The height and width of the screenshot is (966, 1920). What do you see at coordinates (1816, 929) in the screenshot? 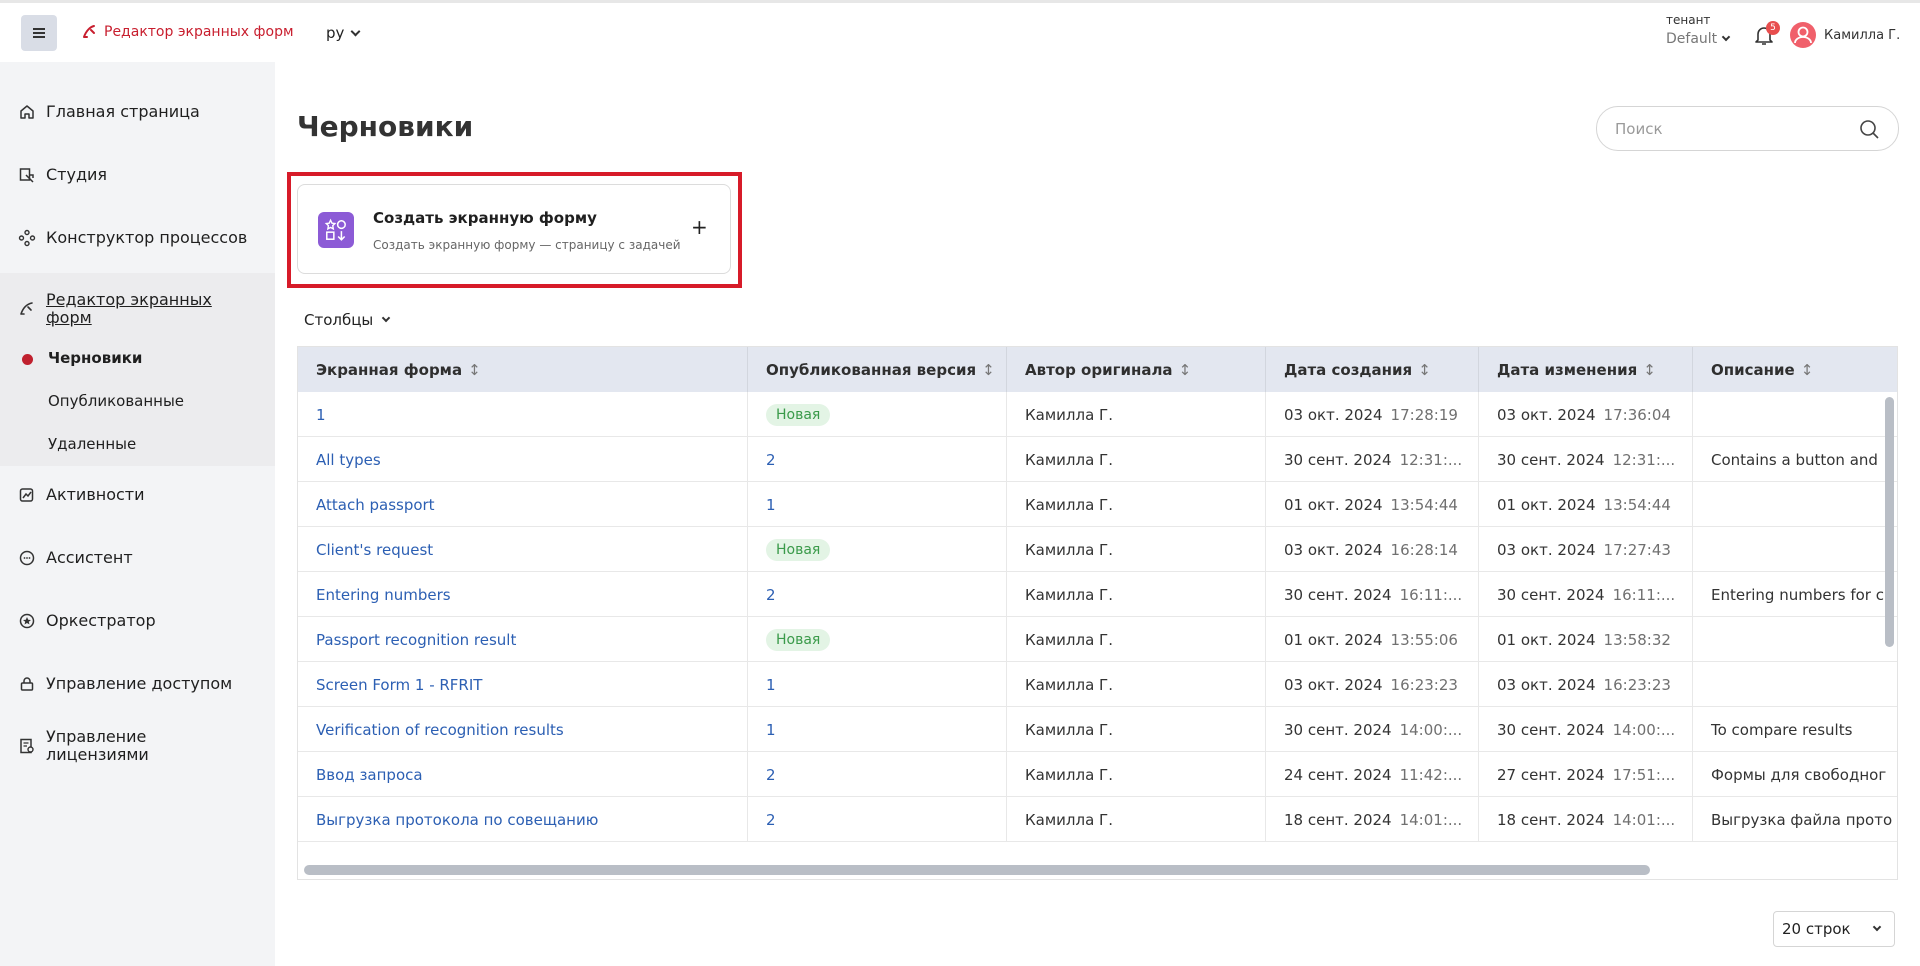
I see `rows-per-page-value: 20 строк` at bounding box center [1816, 929].